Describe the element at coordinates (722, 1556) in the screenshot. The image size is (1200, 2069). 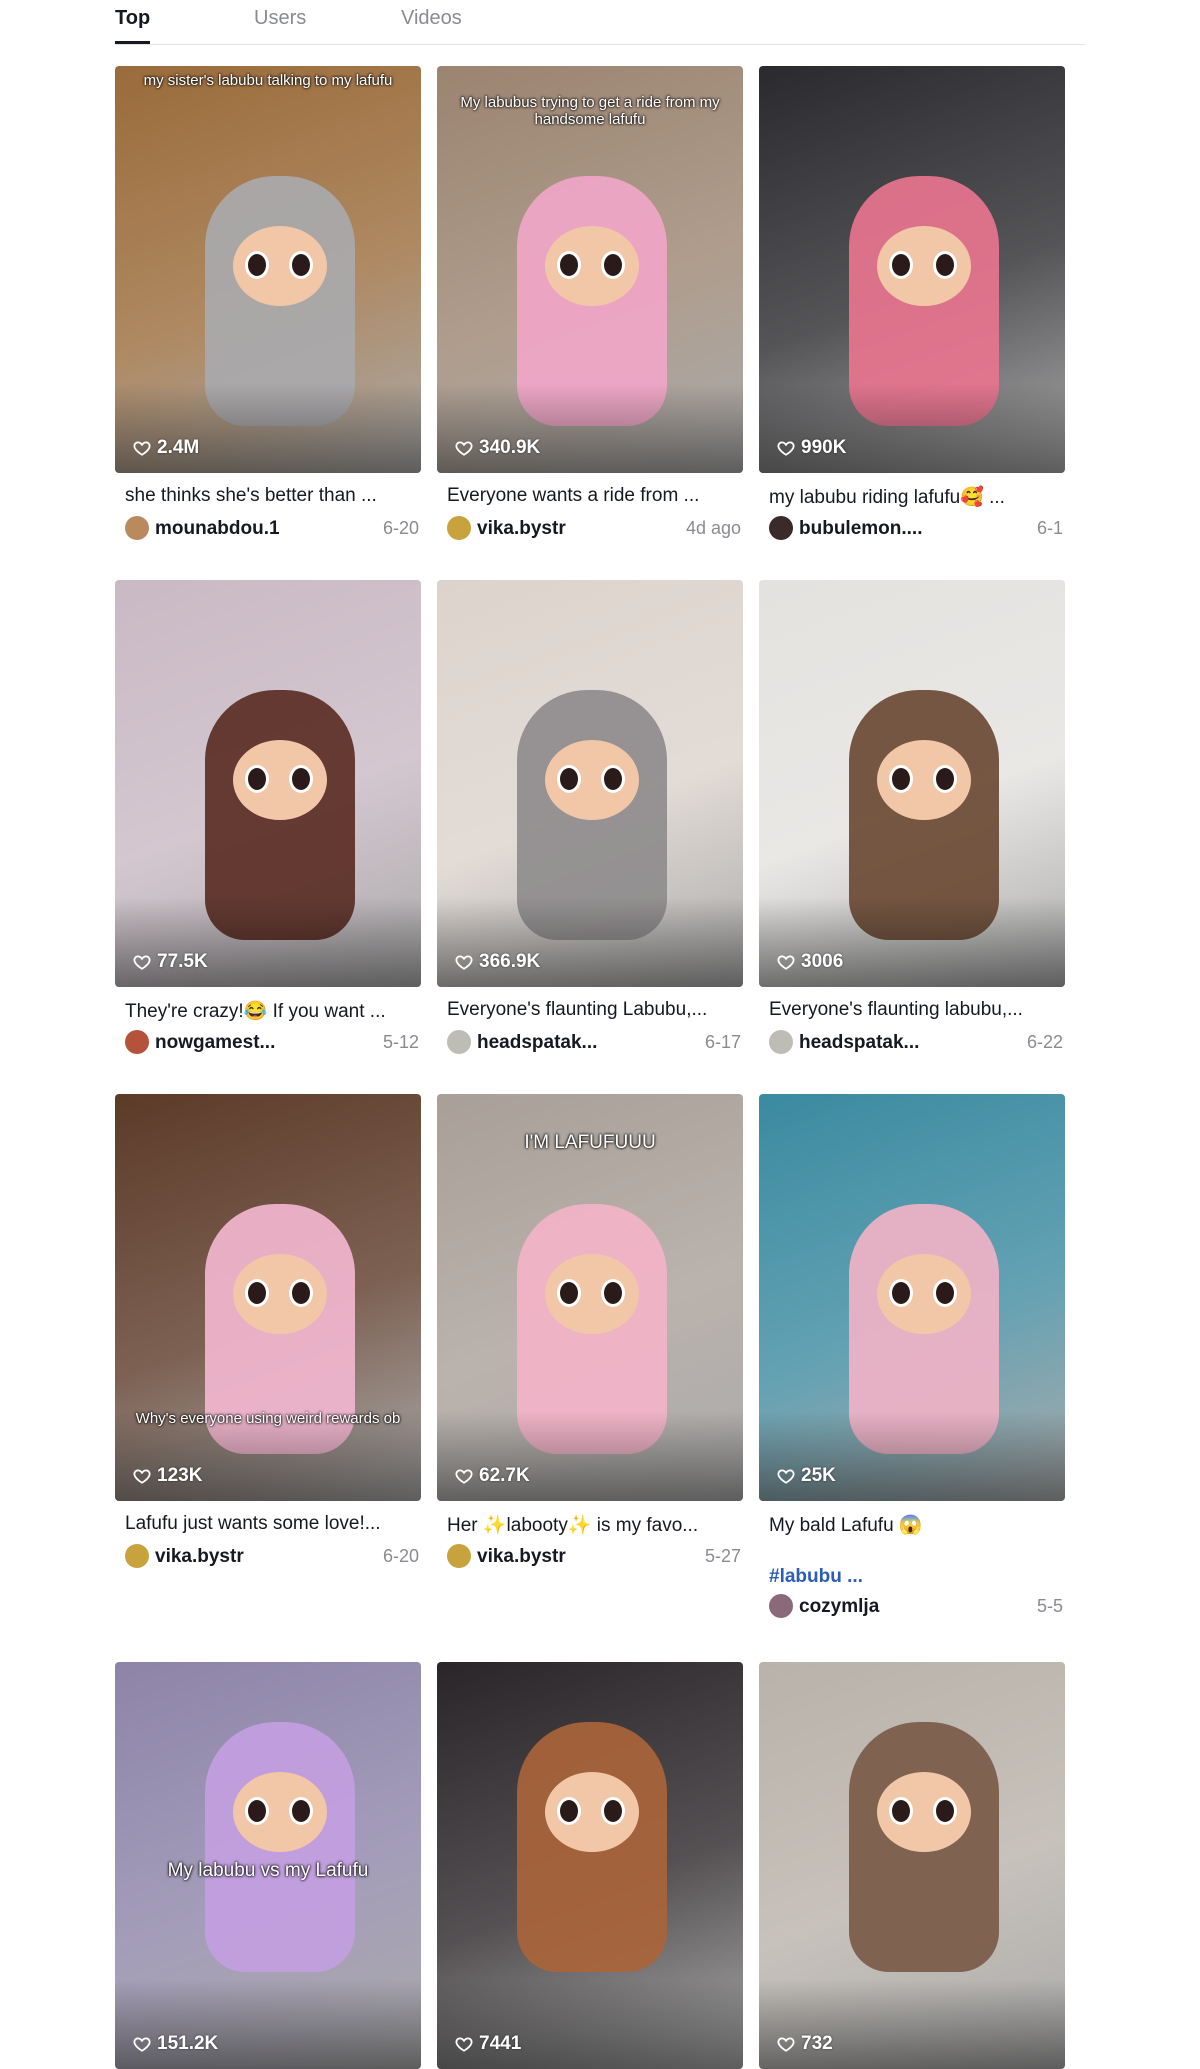
I see `post-date: 5-27` at that location.